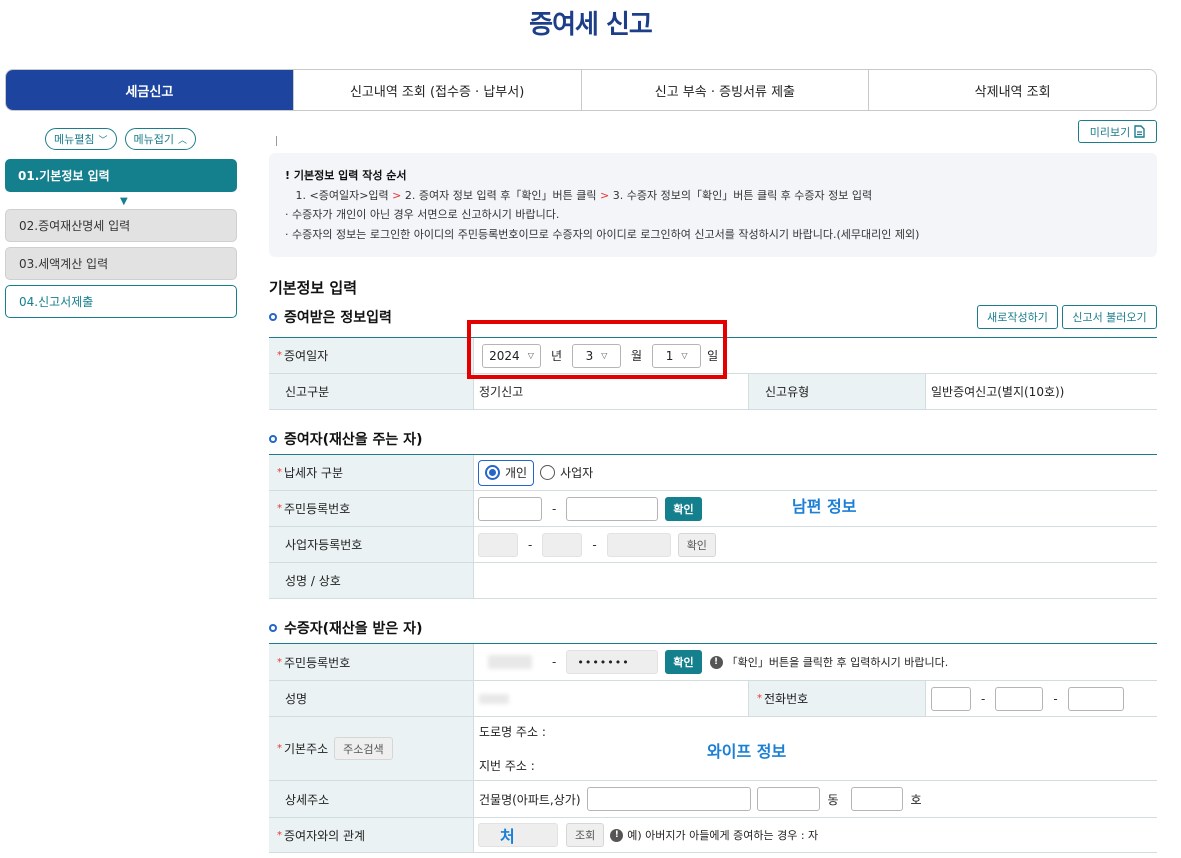 The image size is (1181, 858). I want to click on load-report-button: 신고서 불러오기, so click(1109, 317).